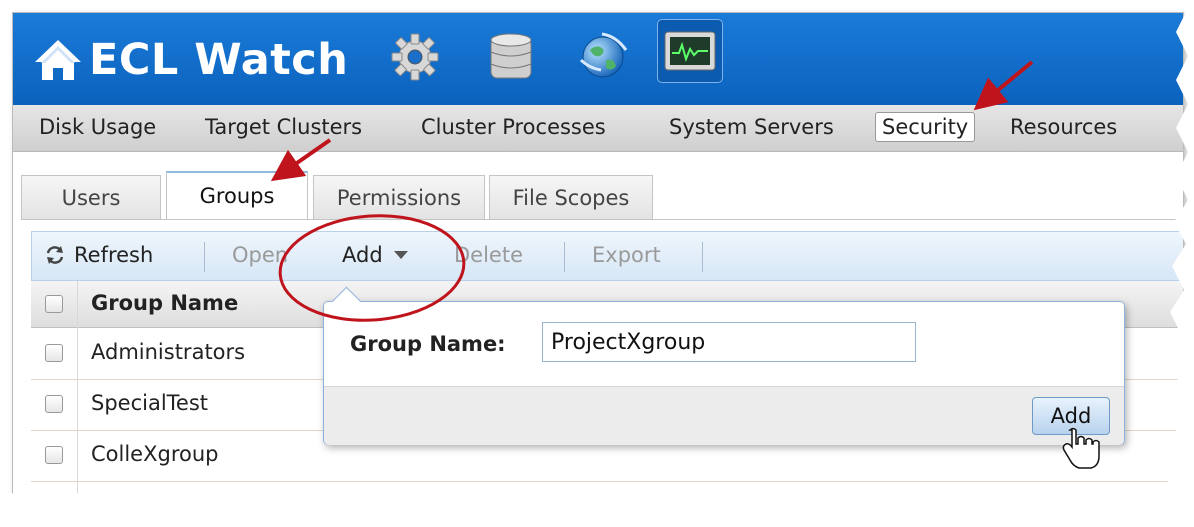 This screenshot has height=527, width=1194. What do you see at coordinates (925, 127) in the screenshot?
I see `nav-security: Security` at bounding box center [925, 127].